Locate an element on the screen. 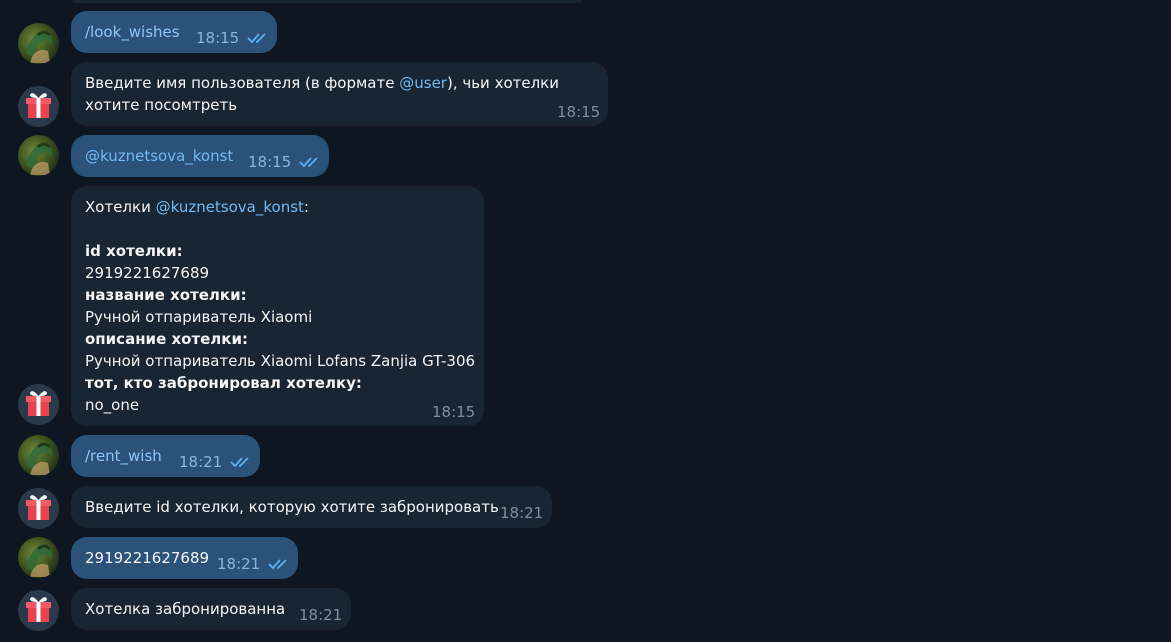 This screenshot has height=642, width=1171. mention-link: @user is located at coordinates (423, 83).